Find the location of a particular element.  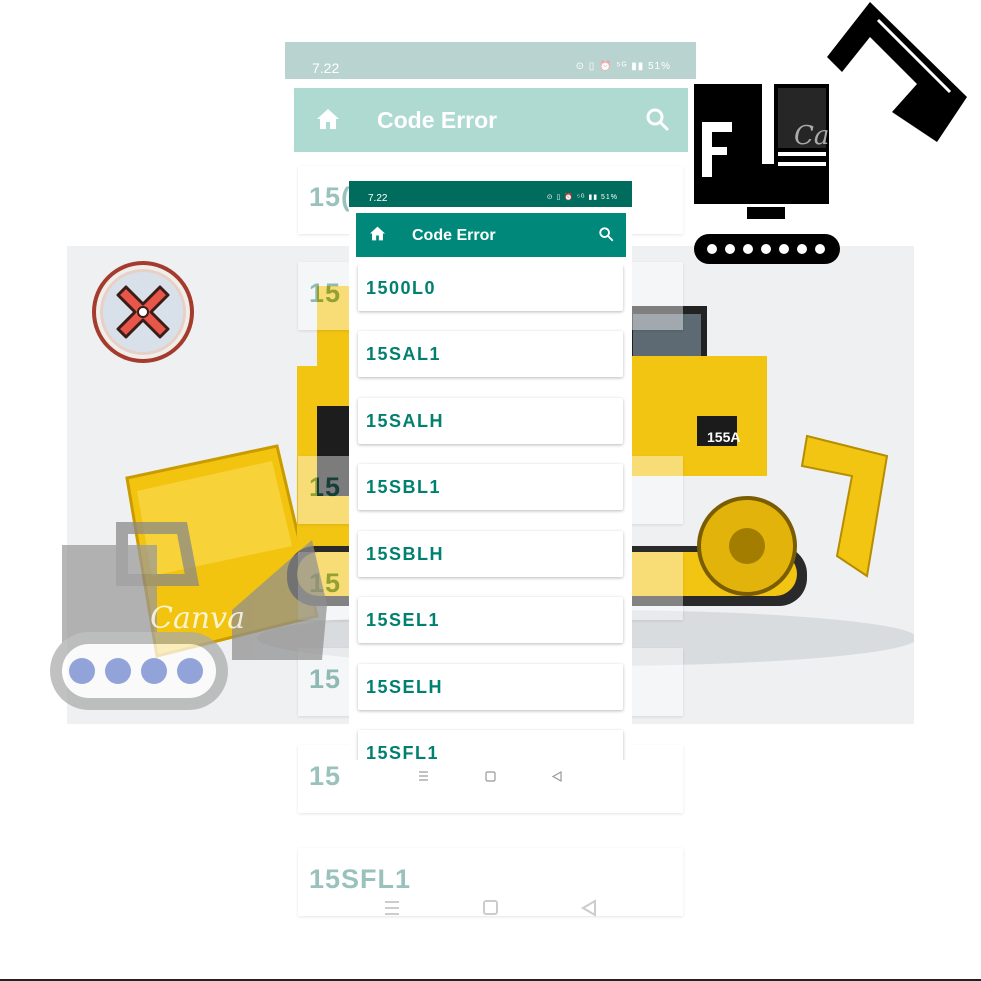

error-x-icon is located at coordinates (143, 314).